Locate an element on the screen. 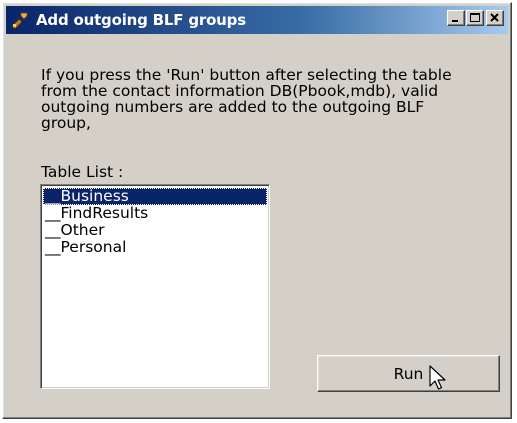  title-bar: Add outgoing BLF groups is located at coordinates (257, 20).